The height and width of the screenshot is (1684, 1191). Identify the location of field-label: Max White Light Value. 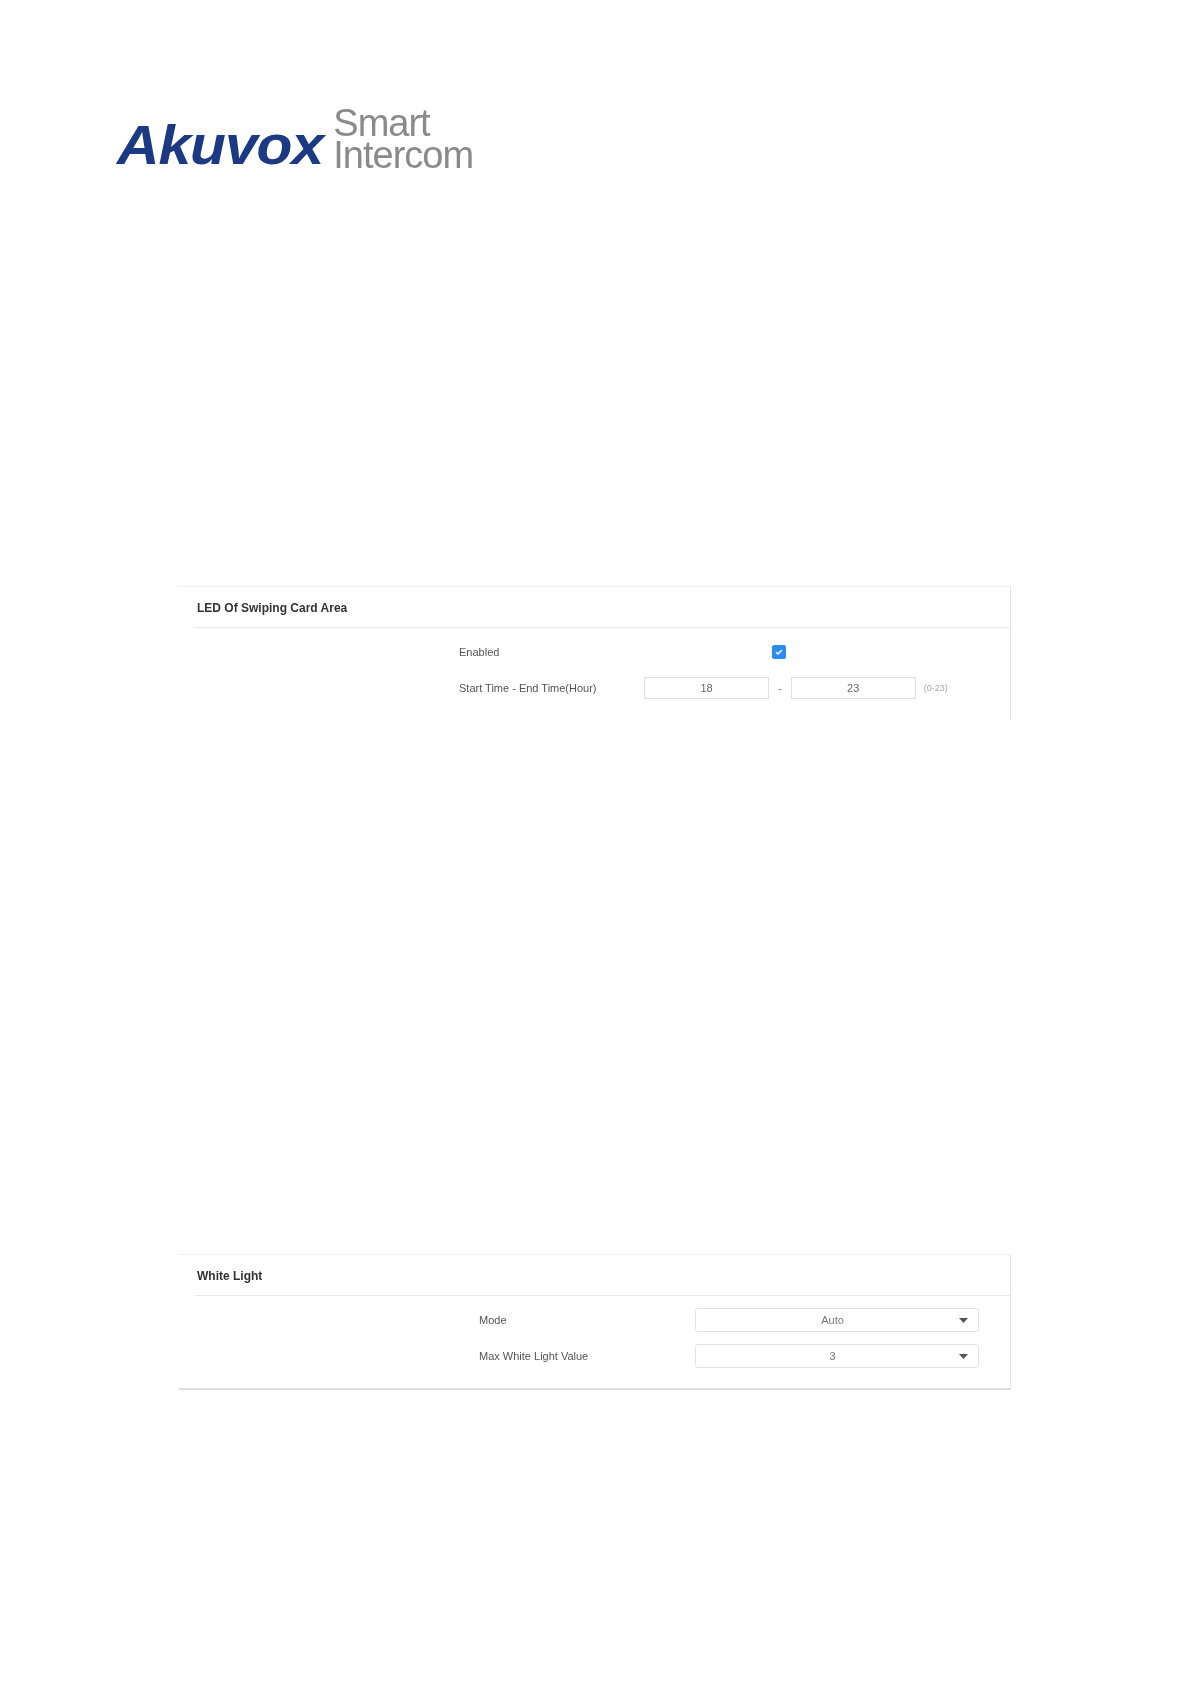
(534, 1356).